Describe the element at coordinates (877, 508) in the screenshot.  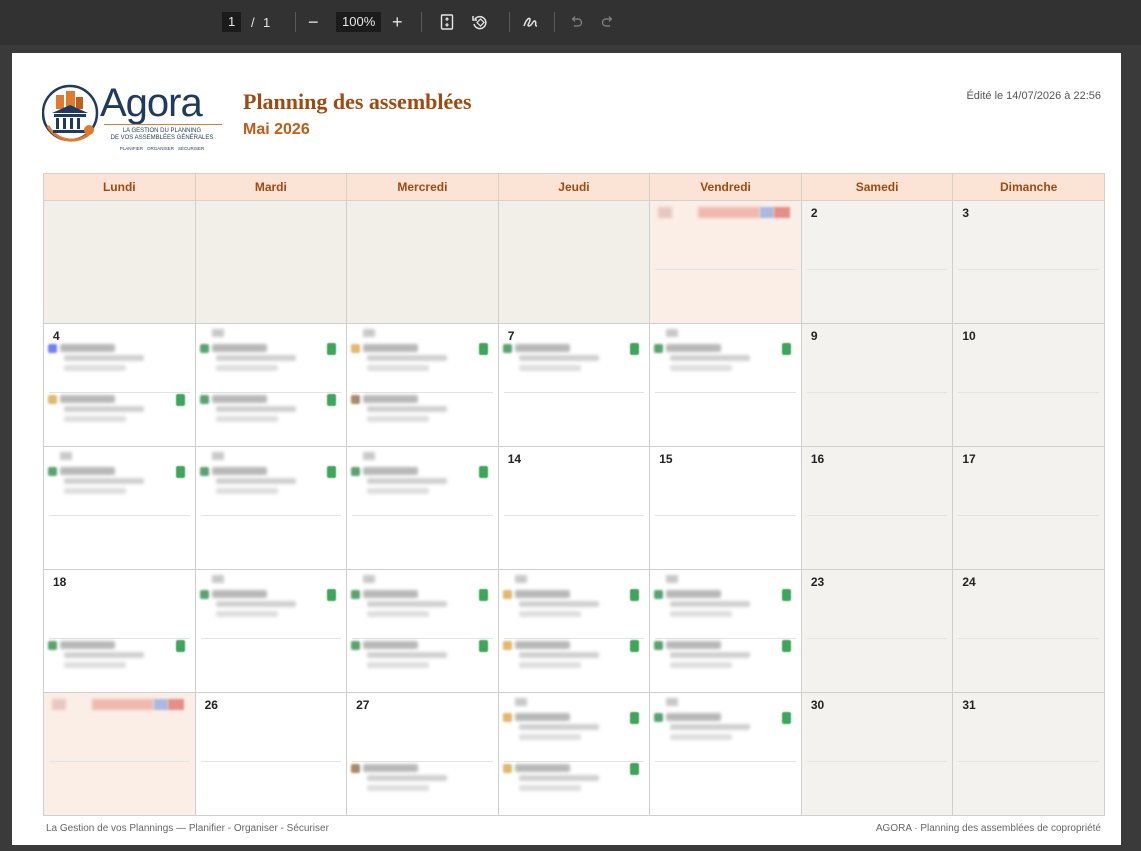
I see `calendar-day-cell: 16` at that location.